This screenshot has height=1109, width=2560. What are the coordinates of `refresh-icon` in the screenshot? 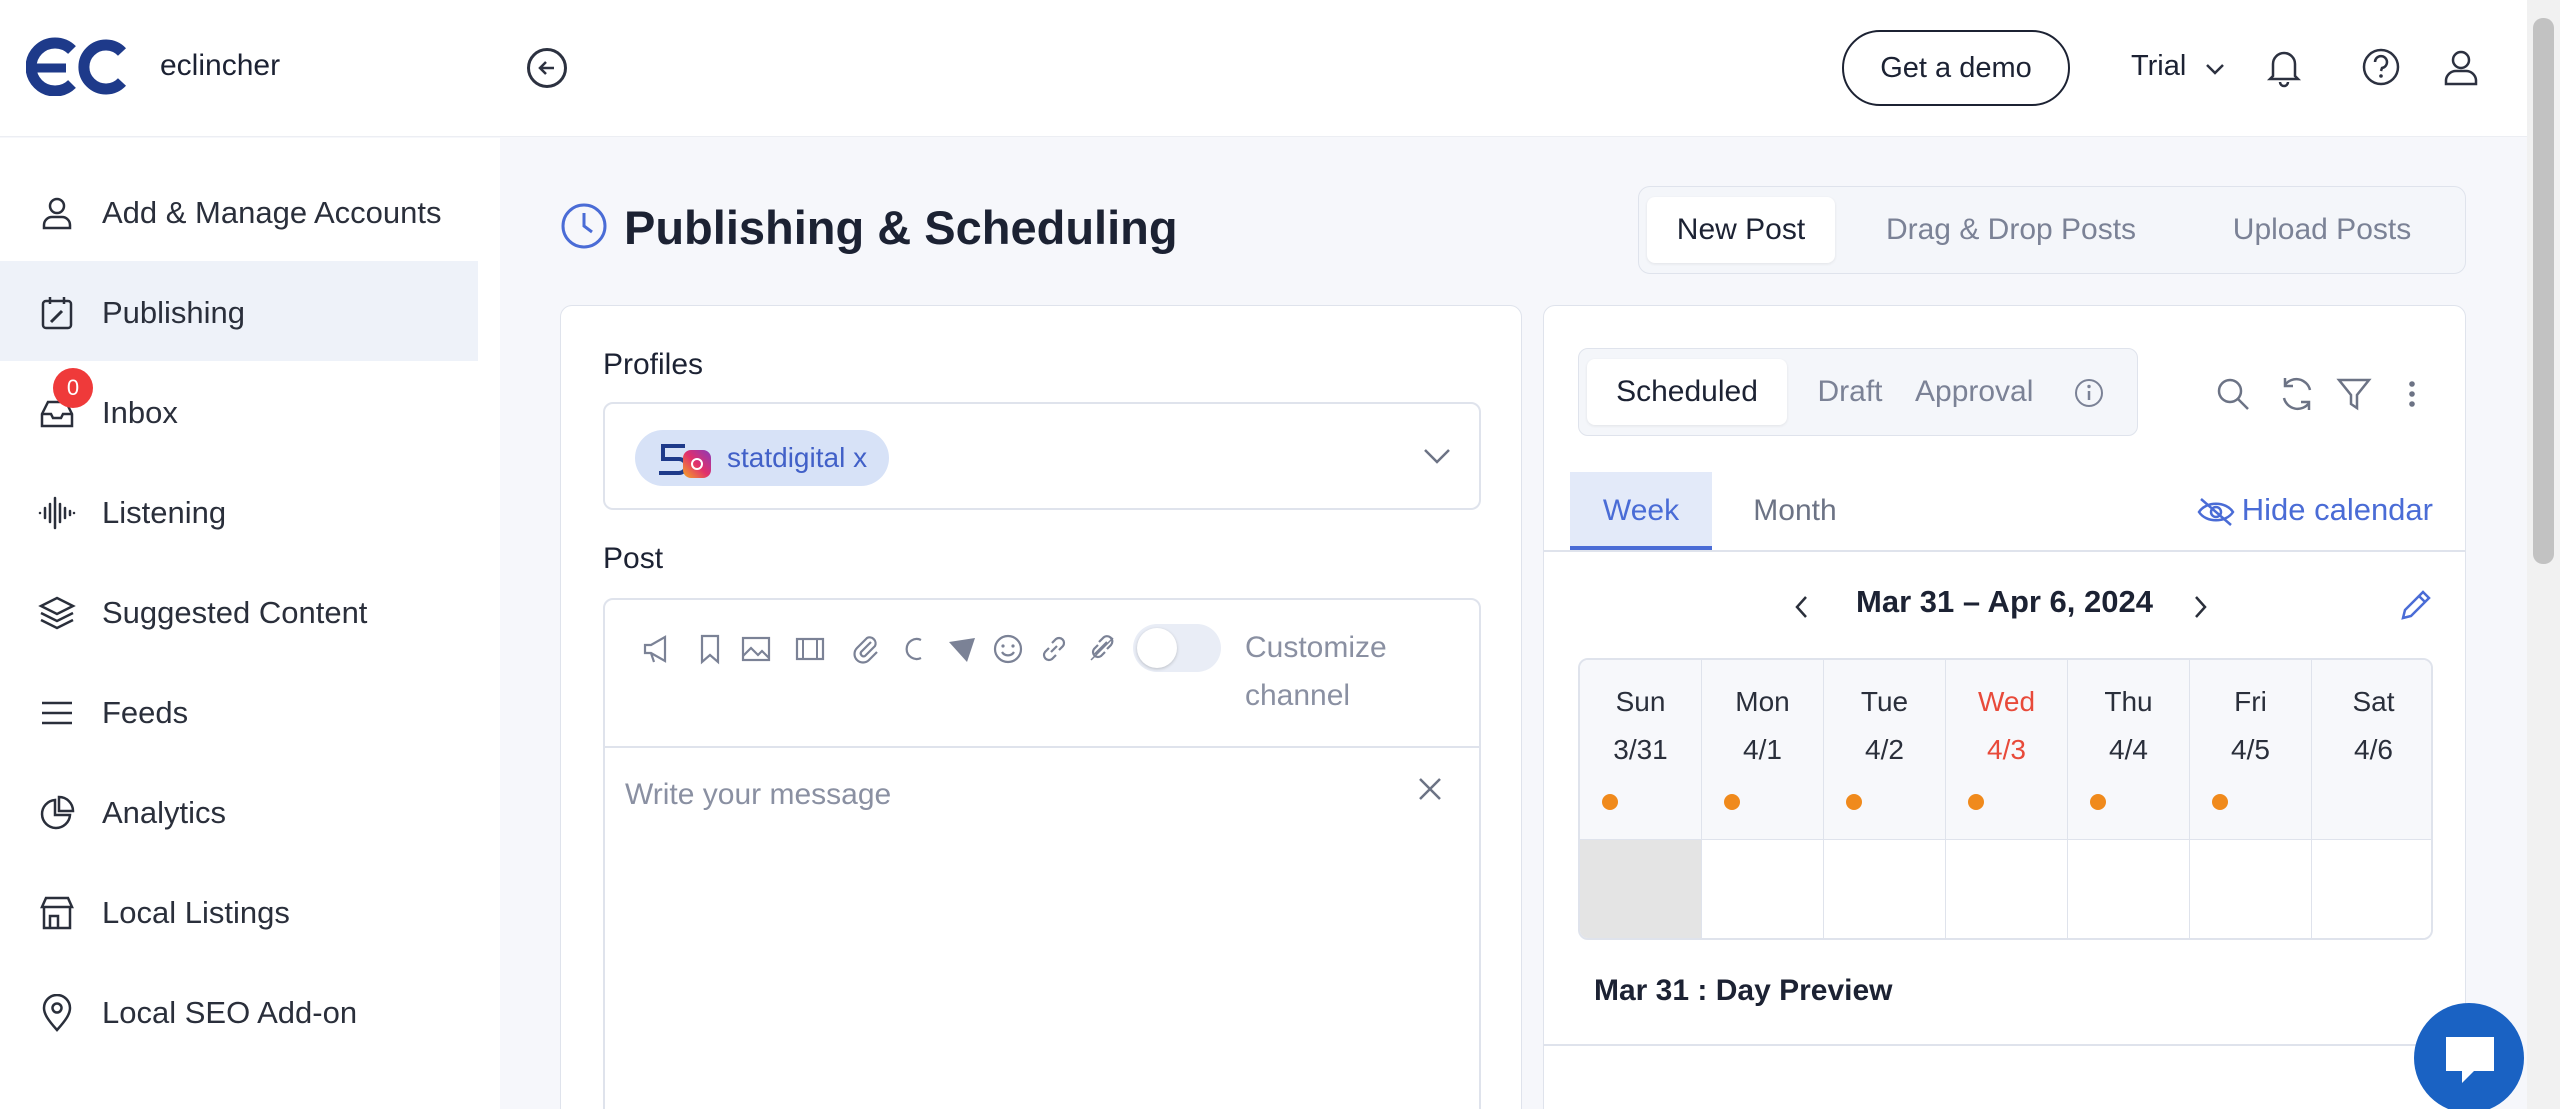 It's located at (2297, 394).